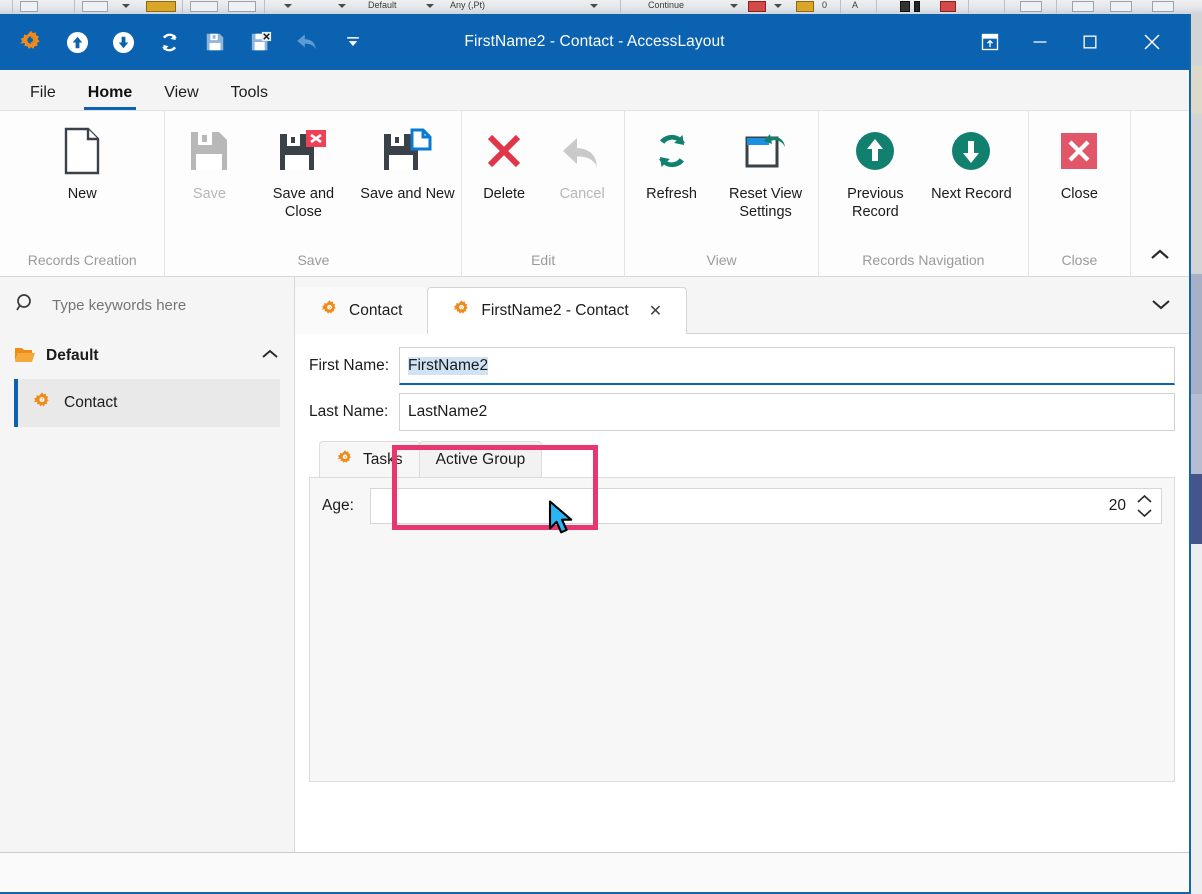 This screenshot has height=894, width=1202. I want to click on save-and-new-button-label: Save and New, so click(407, 194).